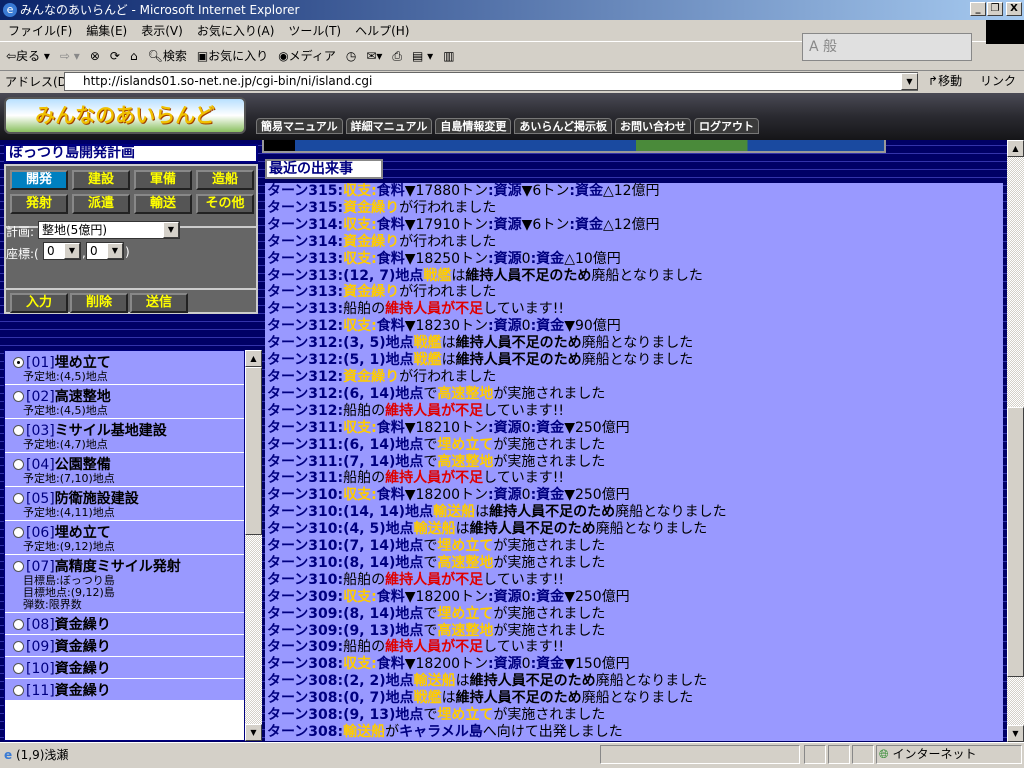 The width and height of the screenshot is (1024, 768). I want to click on page-scrollbar: ▲ ▼, so click(1015, 441).